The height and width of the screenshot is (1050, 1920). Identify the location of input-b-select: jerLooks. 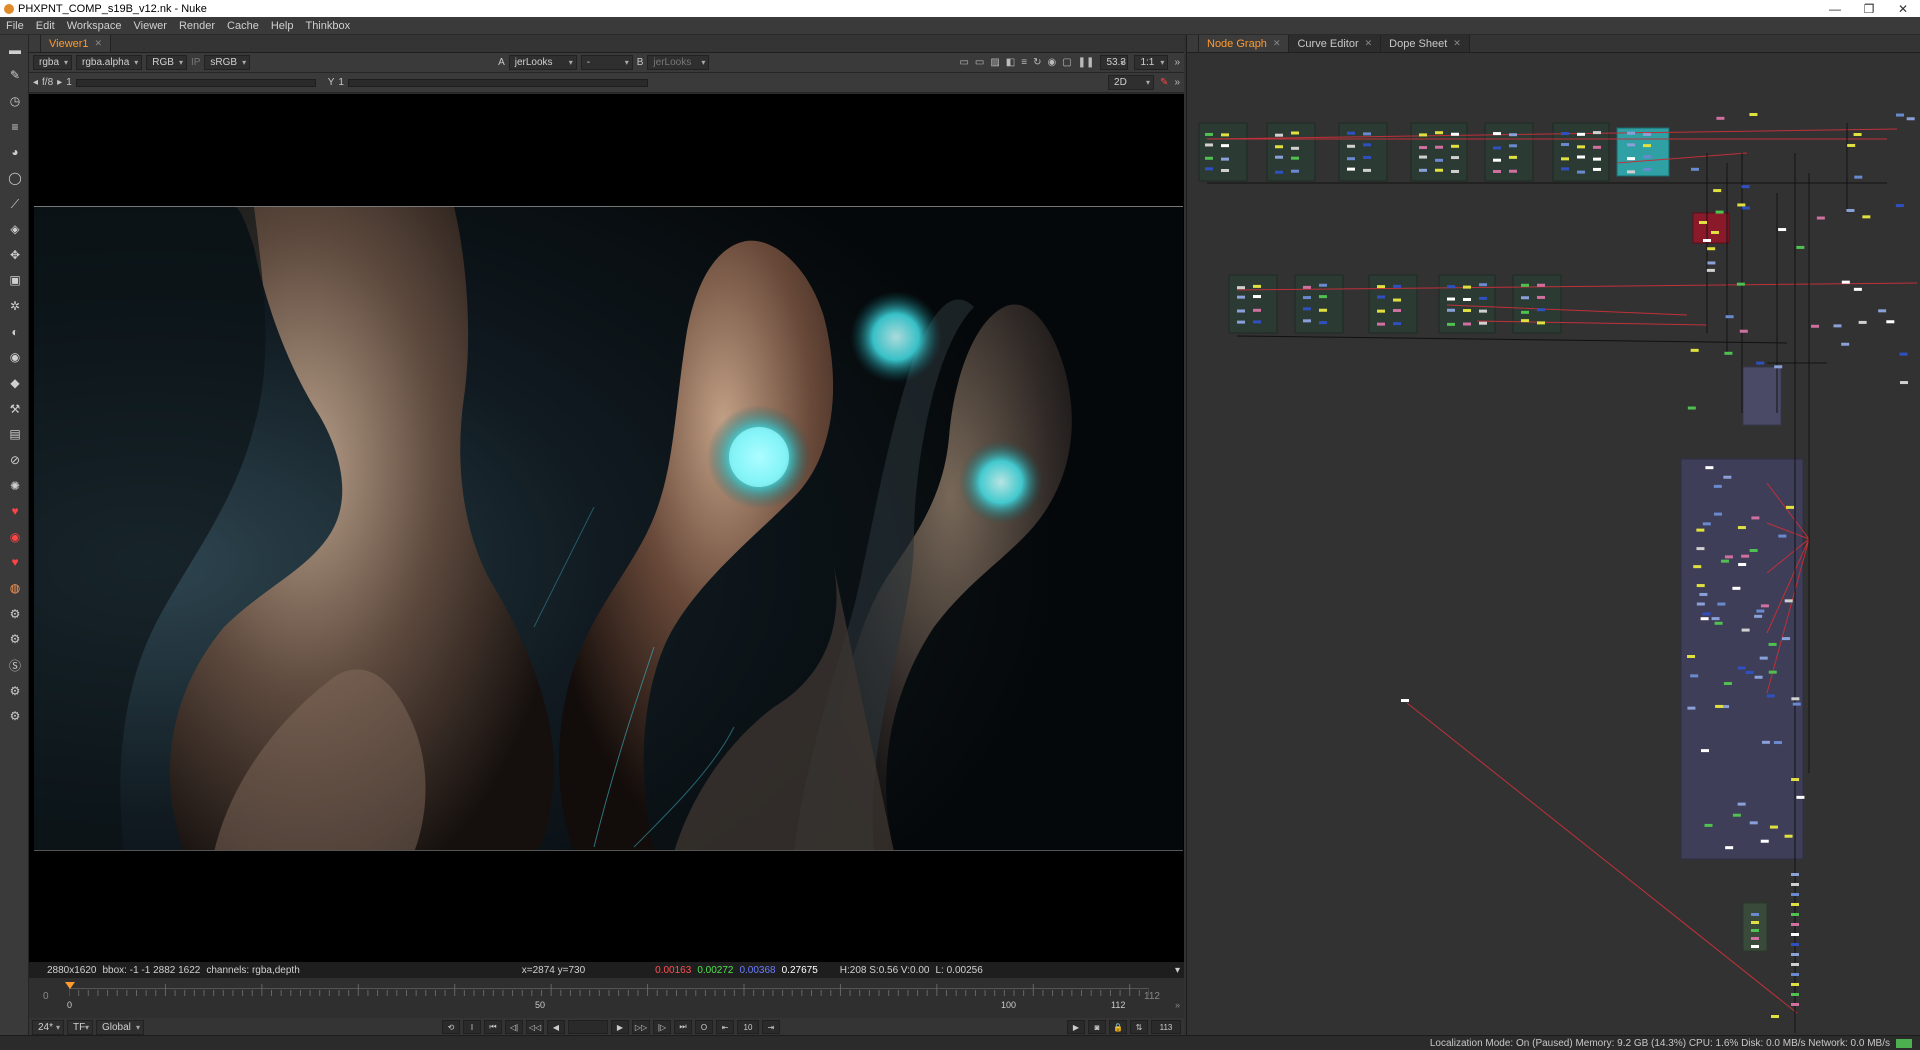
(678, 62).